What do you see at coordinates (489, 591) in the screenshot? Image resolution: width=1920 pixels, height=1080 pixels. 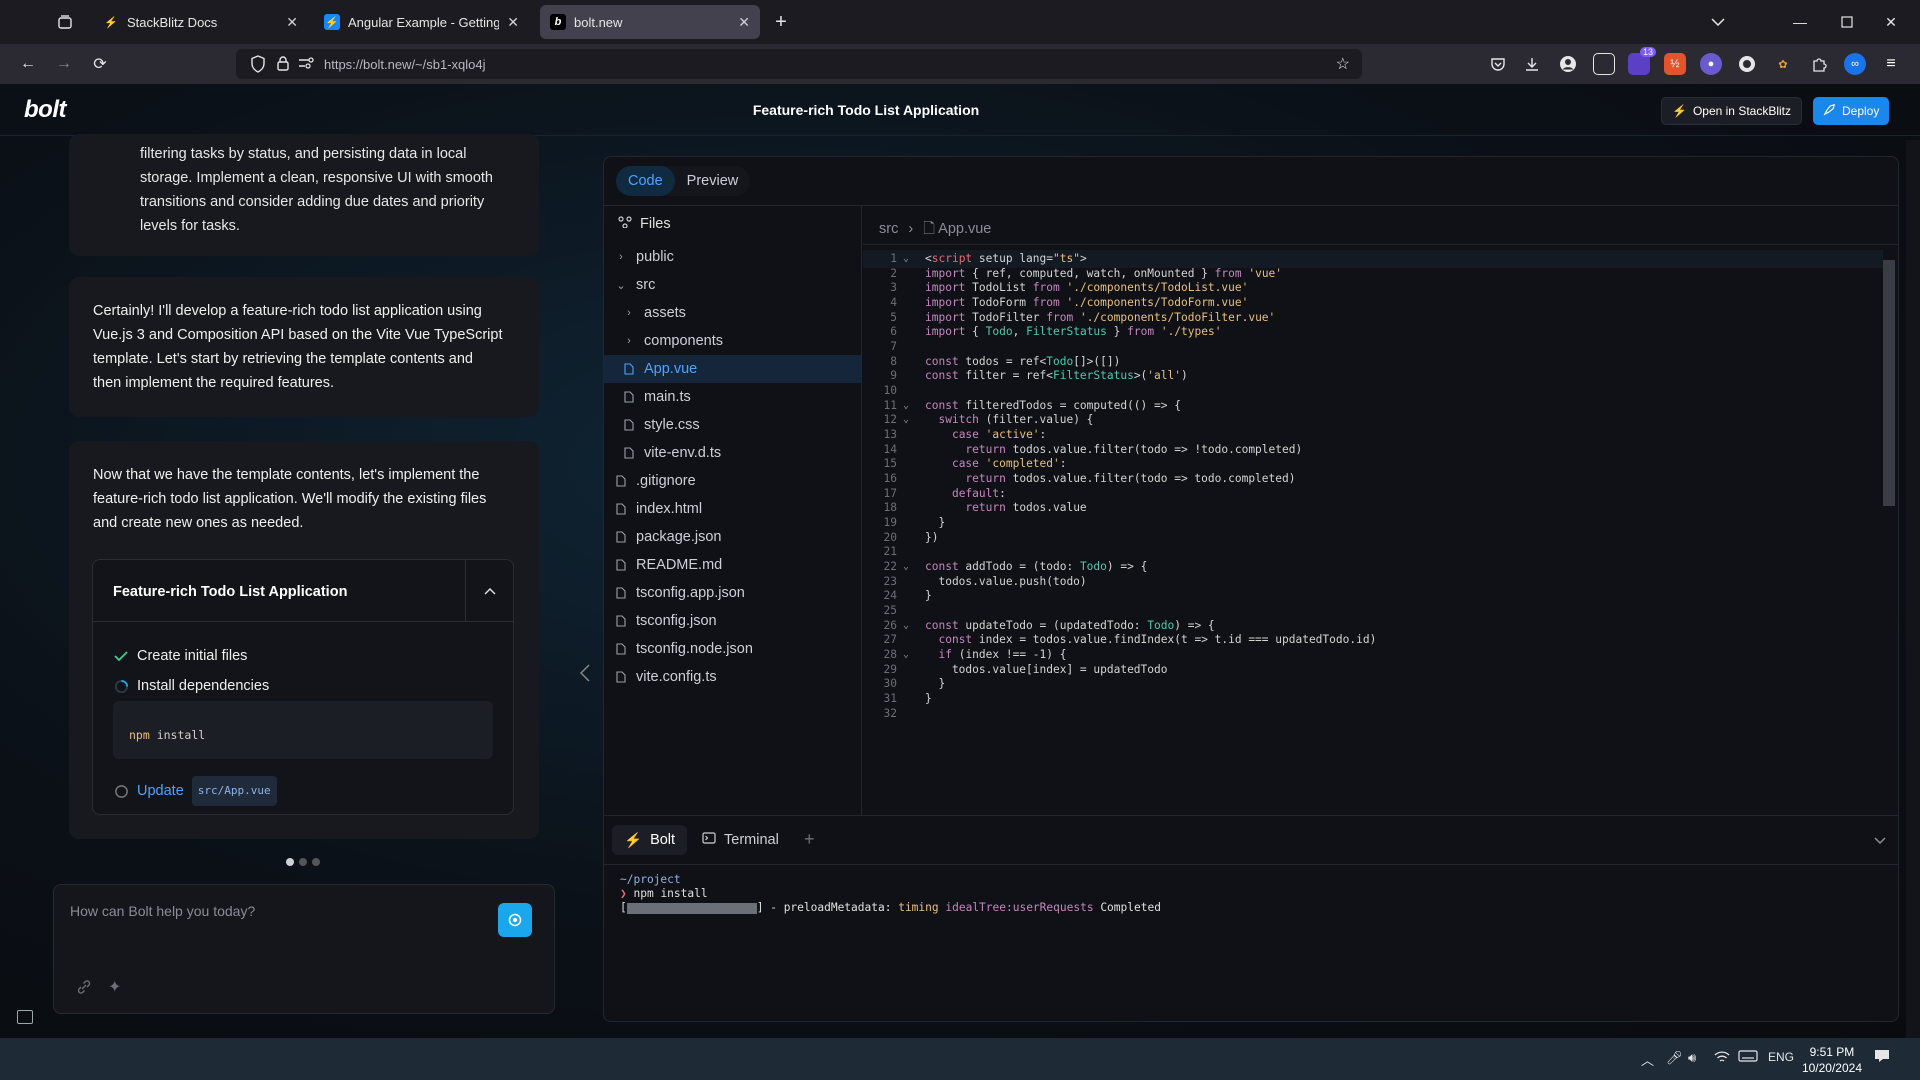 I see `chevron-up-icon` at bounding box center [489, 591].